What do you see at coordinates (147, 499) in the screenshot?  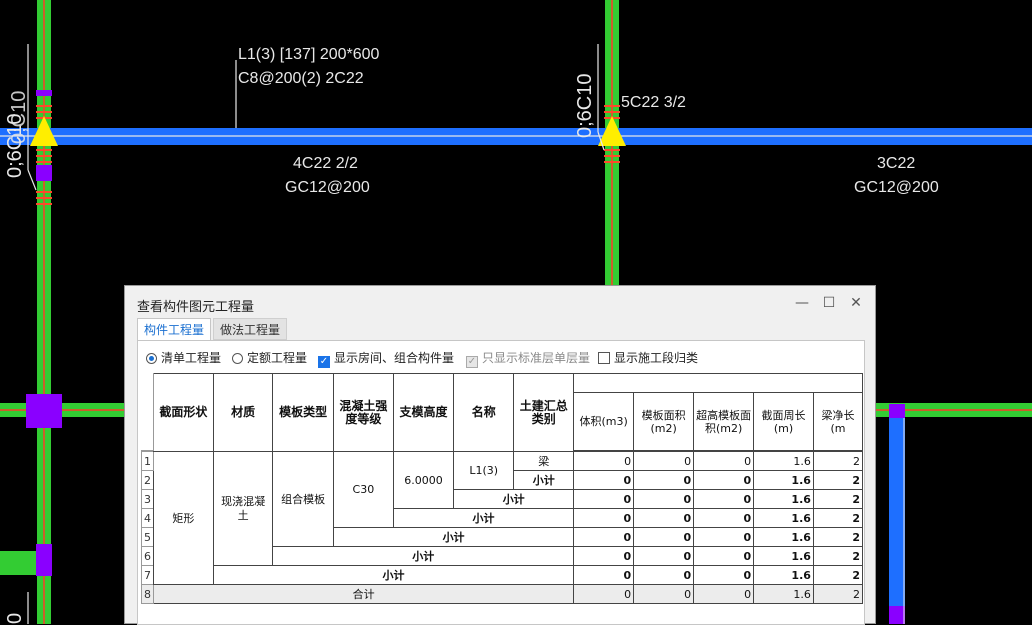 I see `row-number: 3` at bounding box center [147, 499].